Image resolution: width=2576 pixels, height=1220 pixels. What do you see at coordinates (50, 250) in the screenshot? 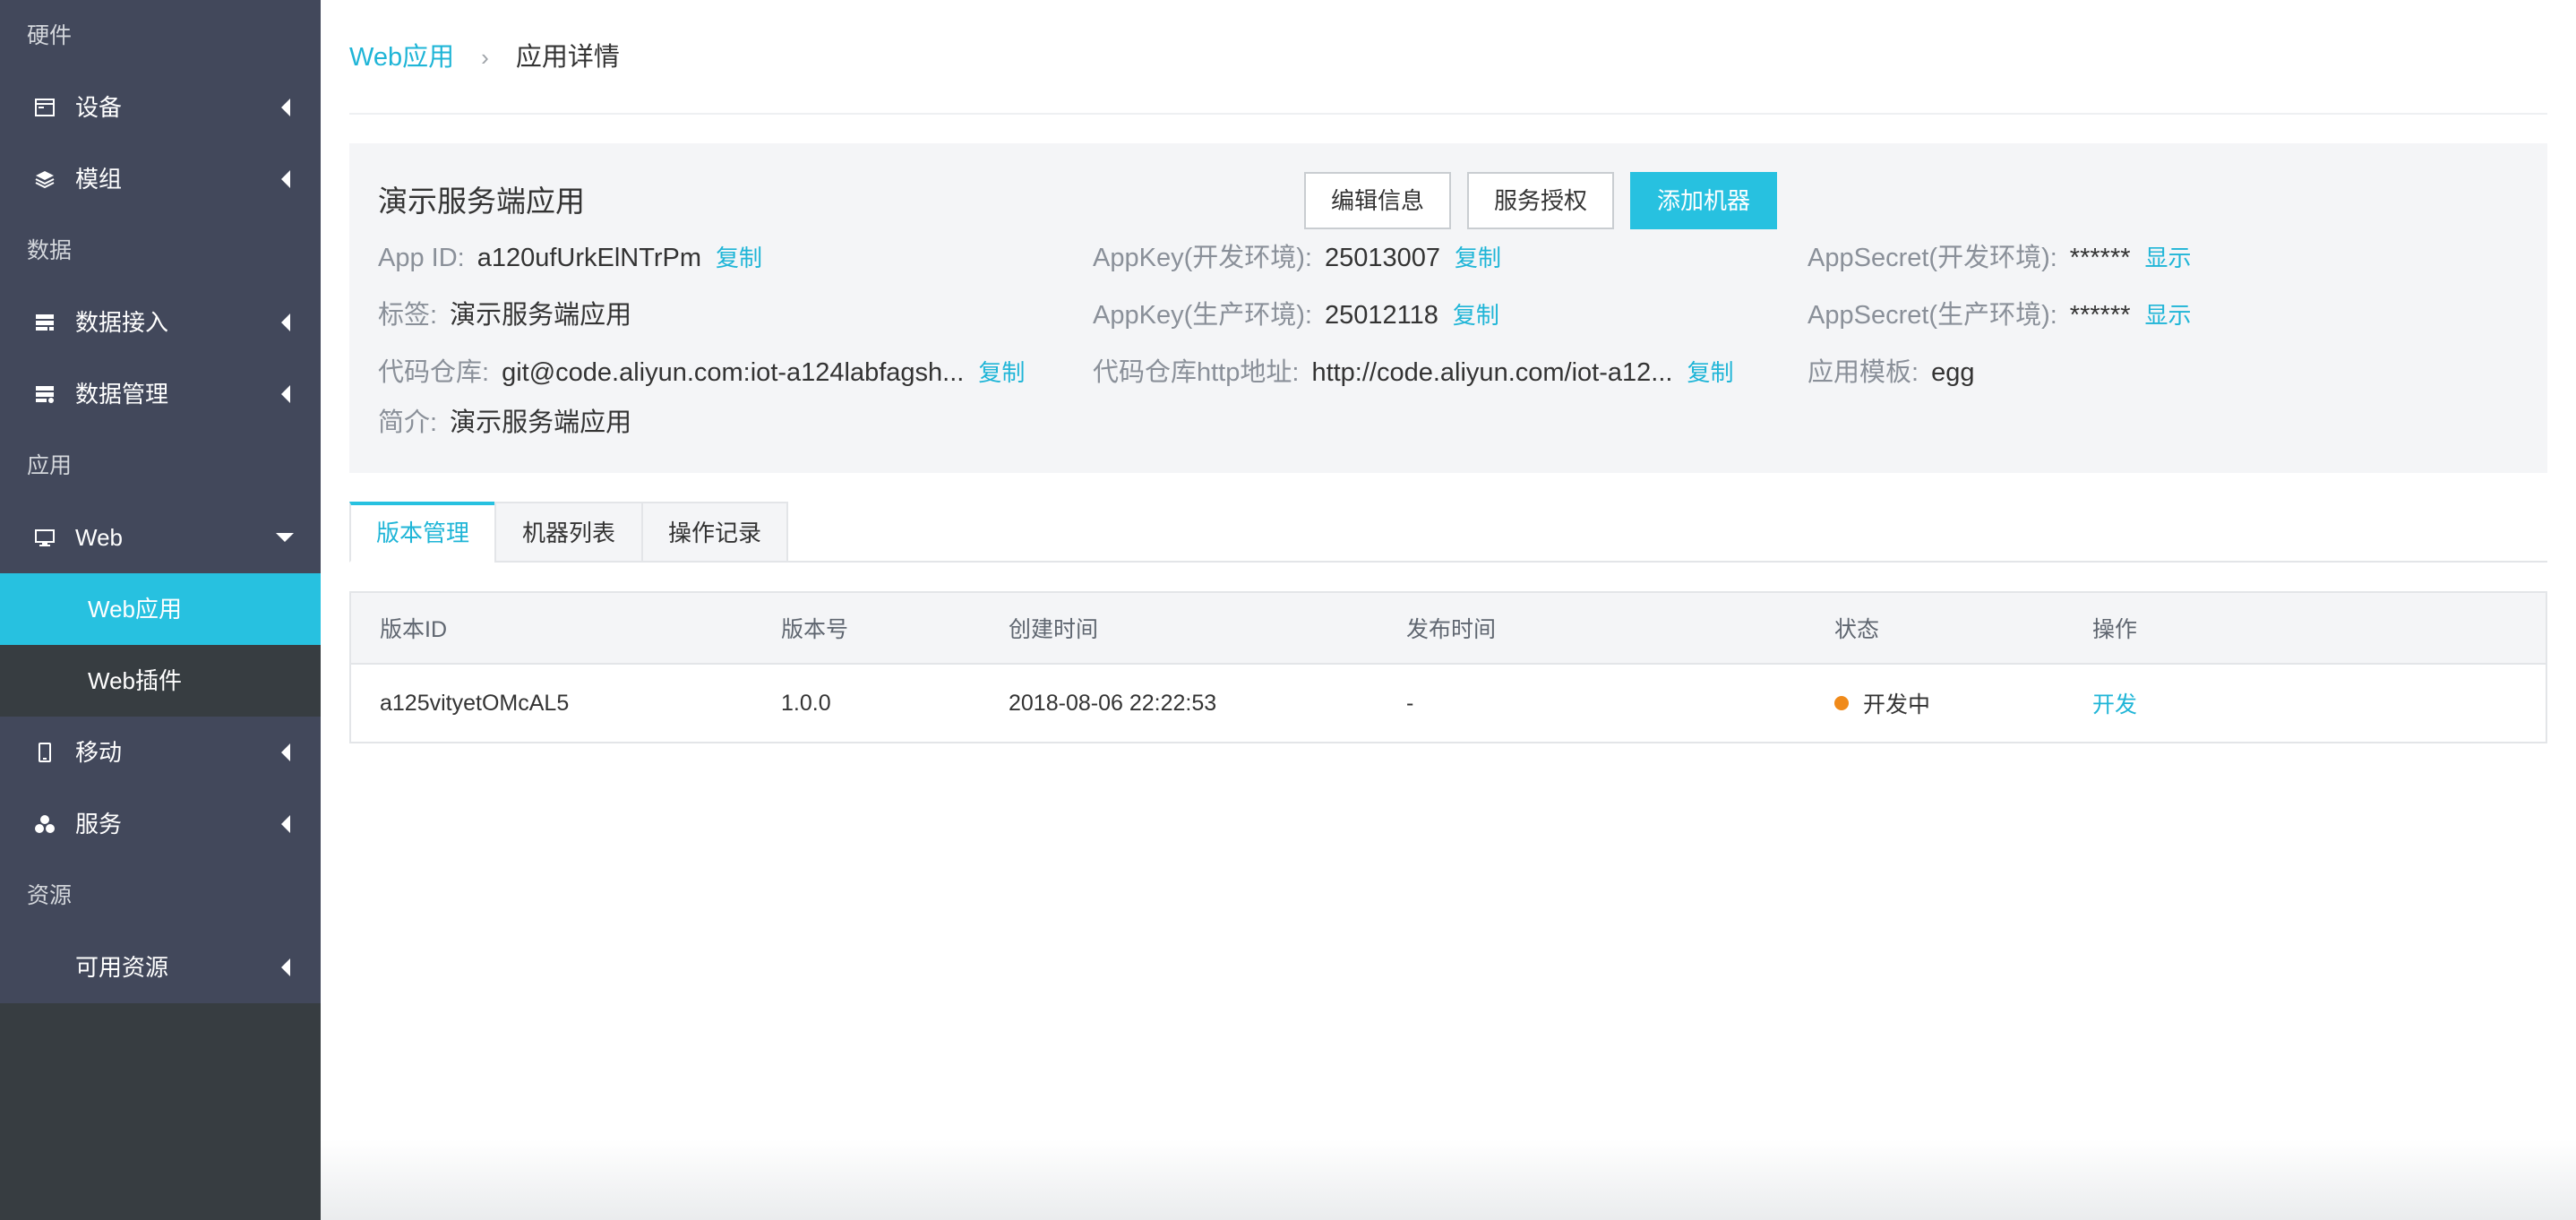
I see `group-title-data: 数据` at bounding box center [50, 250].